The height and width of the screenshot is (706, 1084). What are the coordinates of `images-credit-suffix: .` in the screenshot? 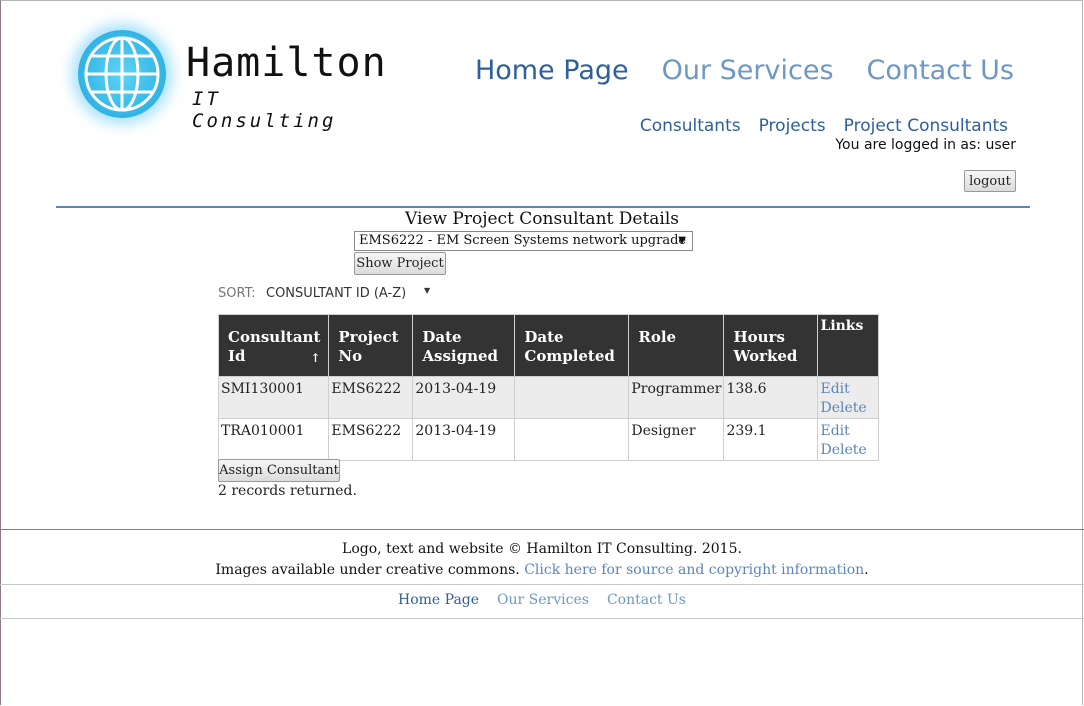 It's located at (866, 570).